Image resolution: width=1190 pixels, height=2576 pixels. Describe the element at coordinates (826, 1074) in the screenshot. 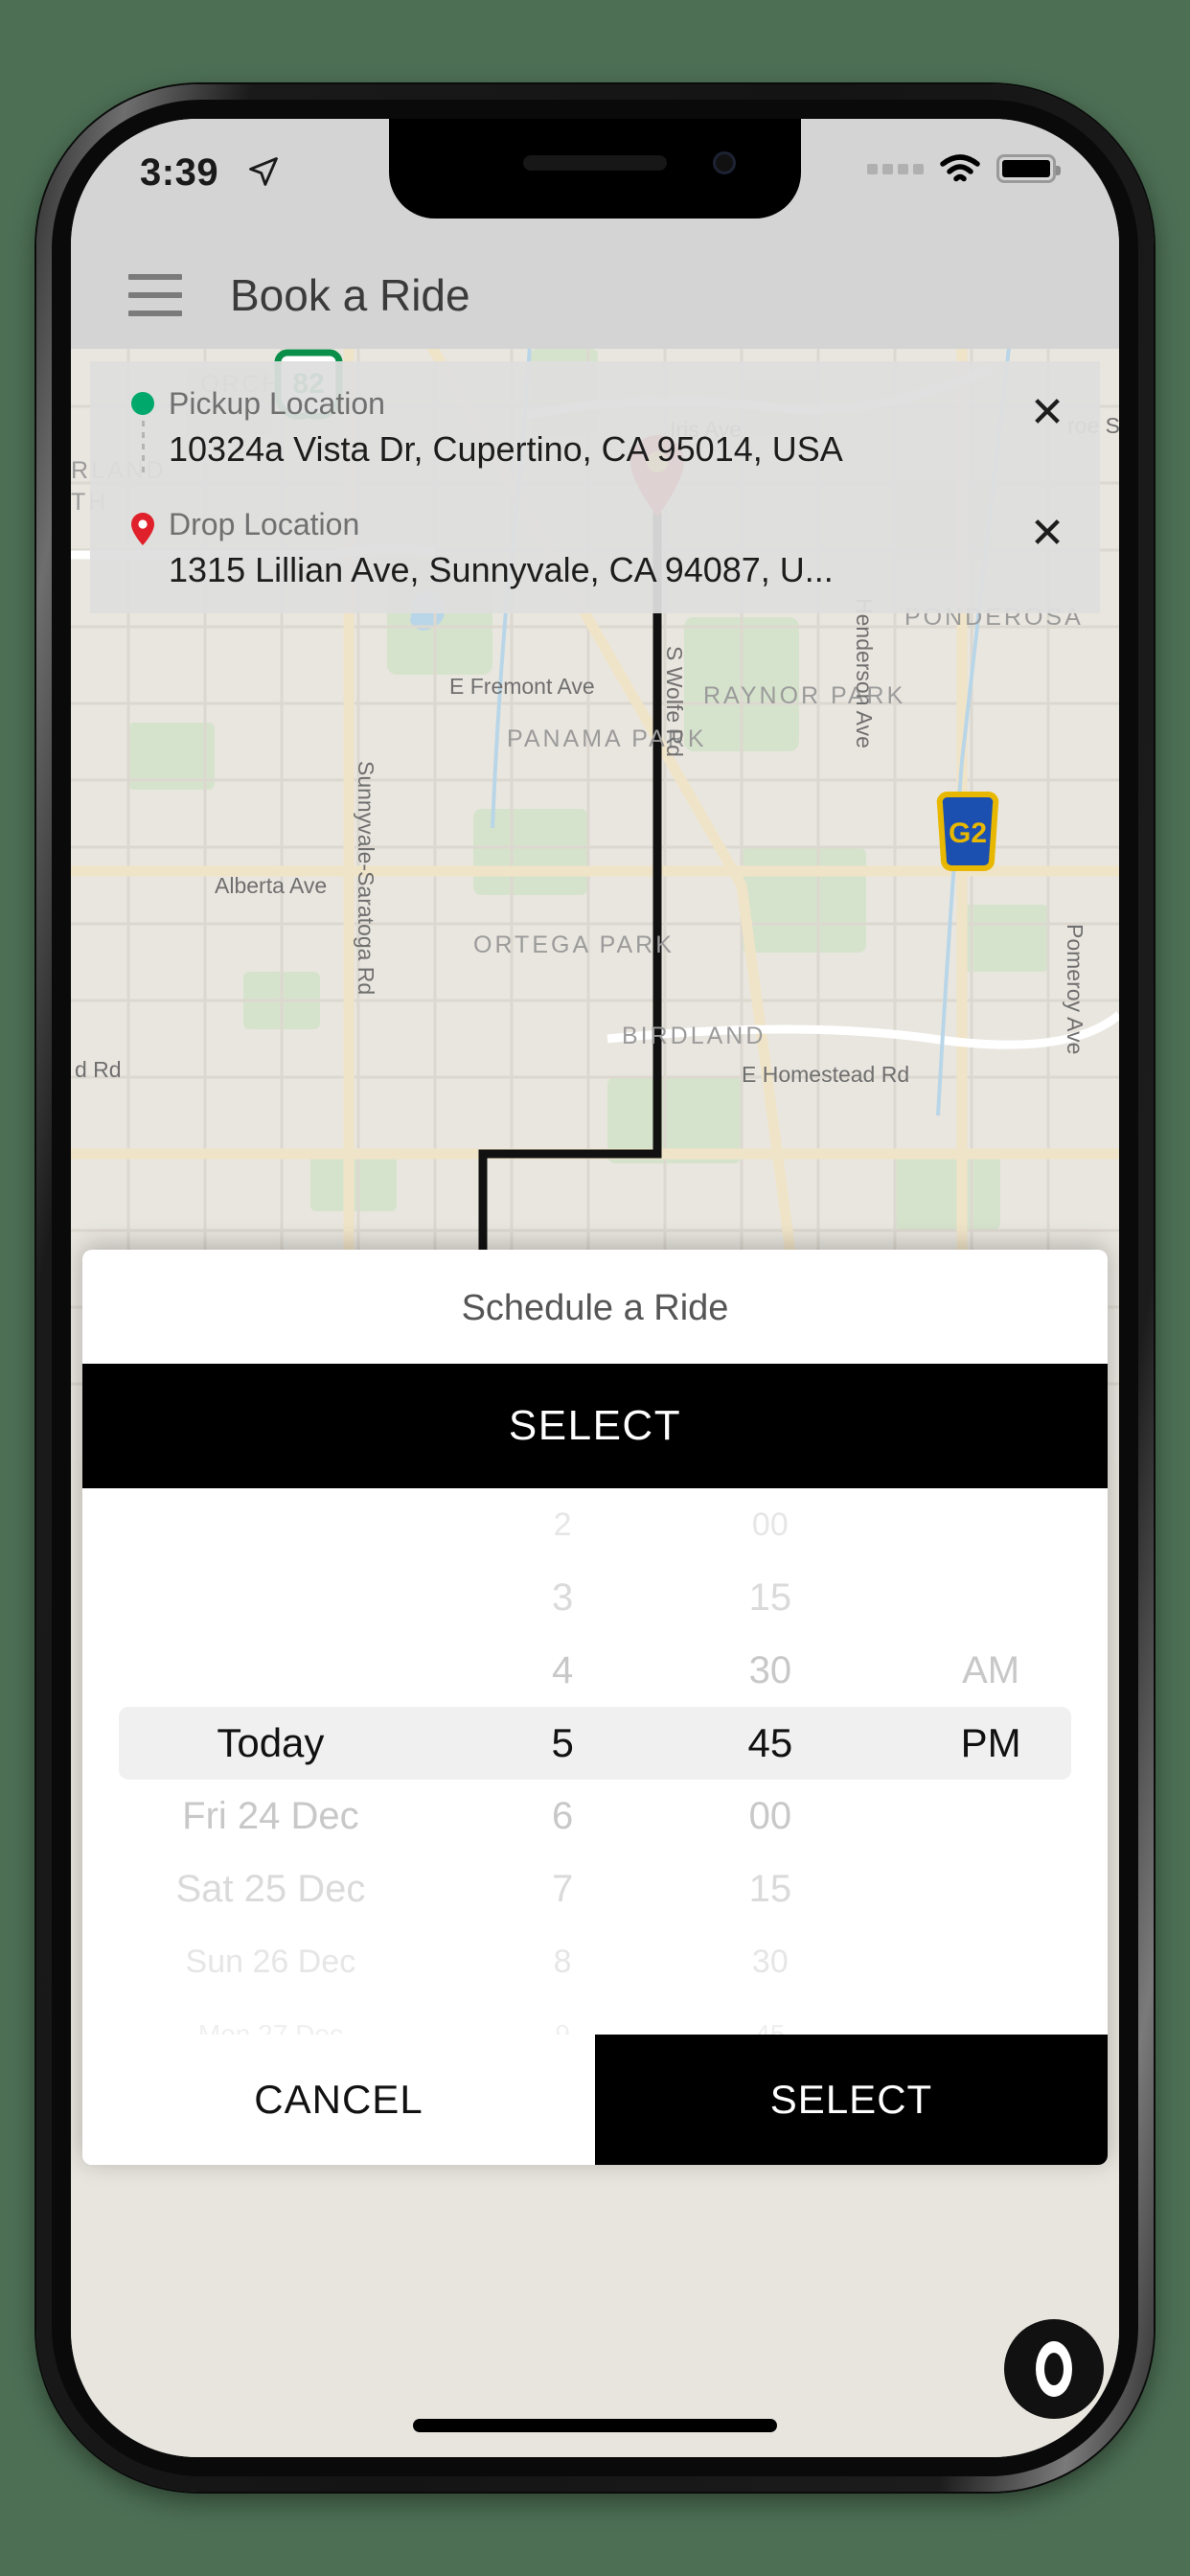

I see `map-street-label: E Homestead Rd` at that location.